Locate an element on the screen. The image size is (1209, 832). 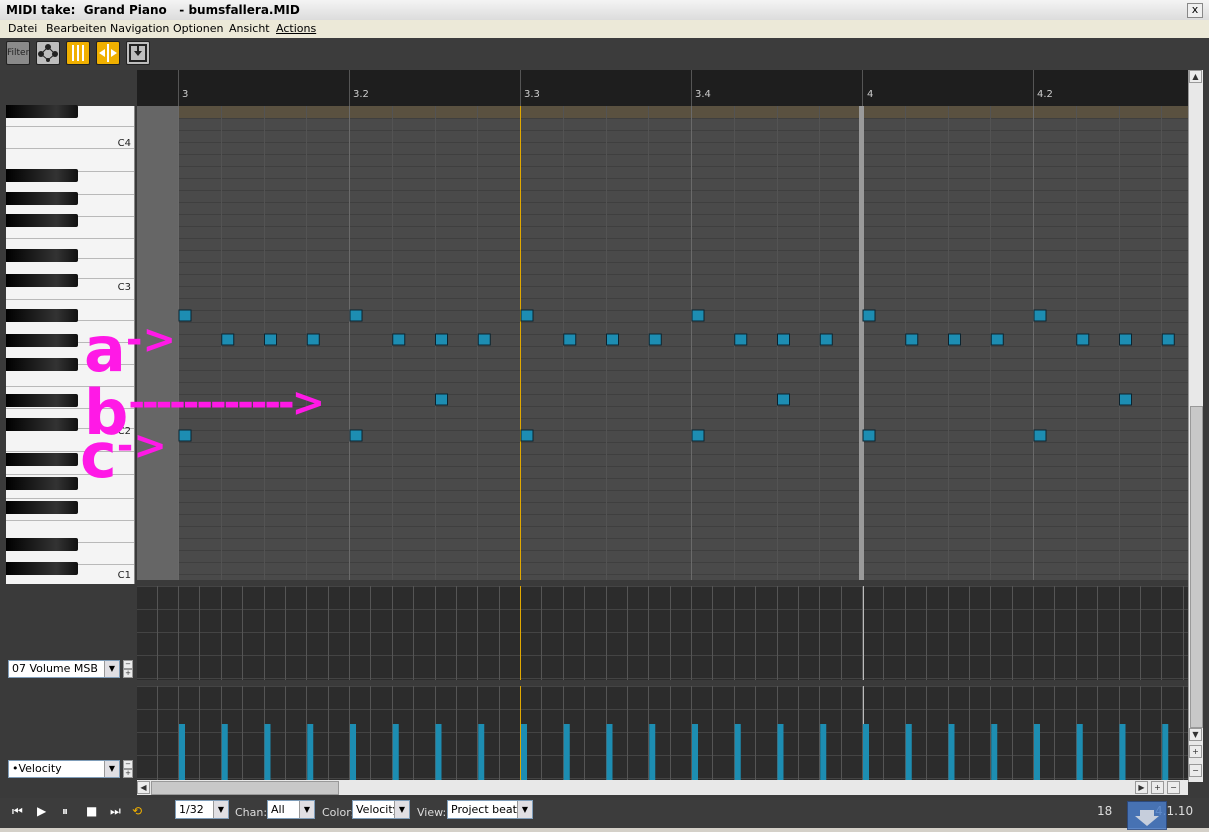
menu-ansicht: Ansicht is located at coordinates (249, 28).